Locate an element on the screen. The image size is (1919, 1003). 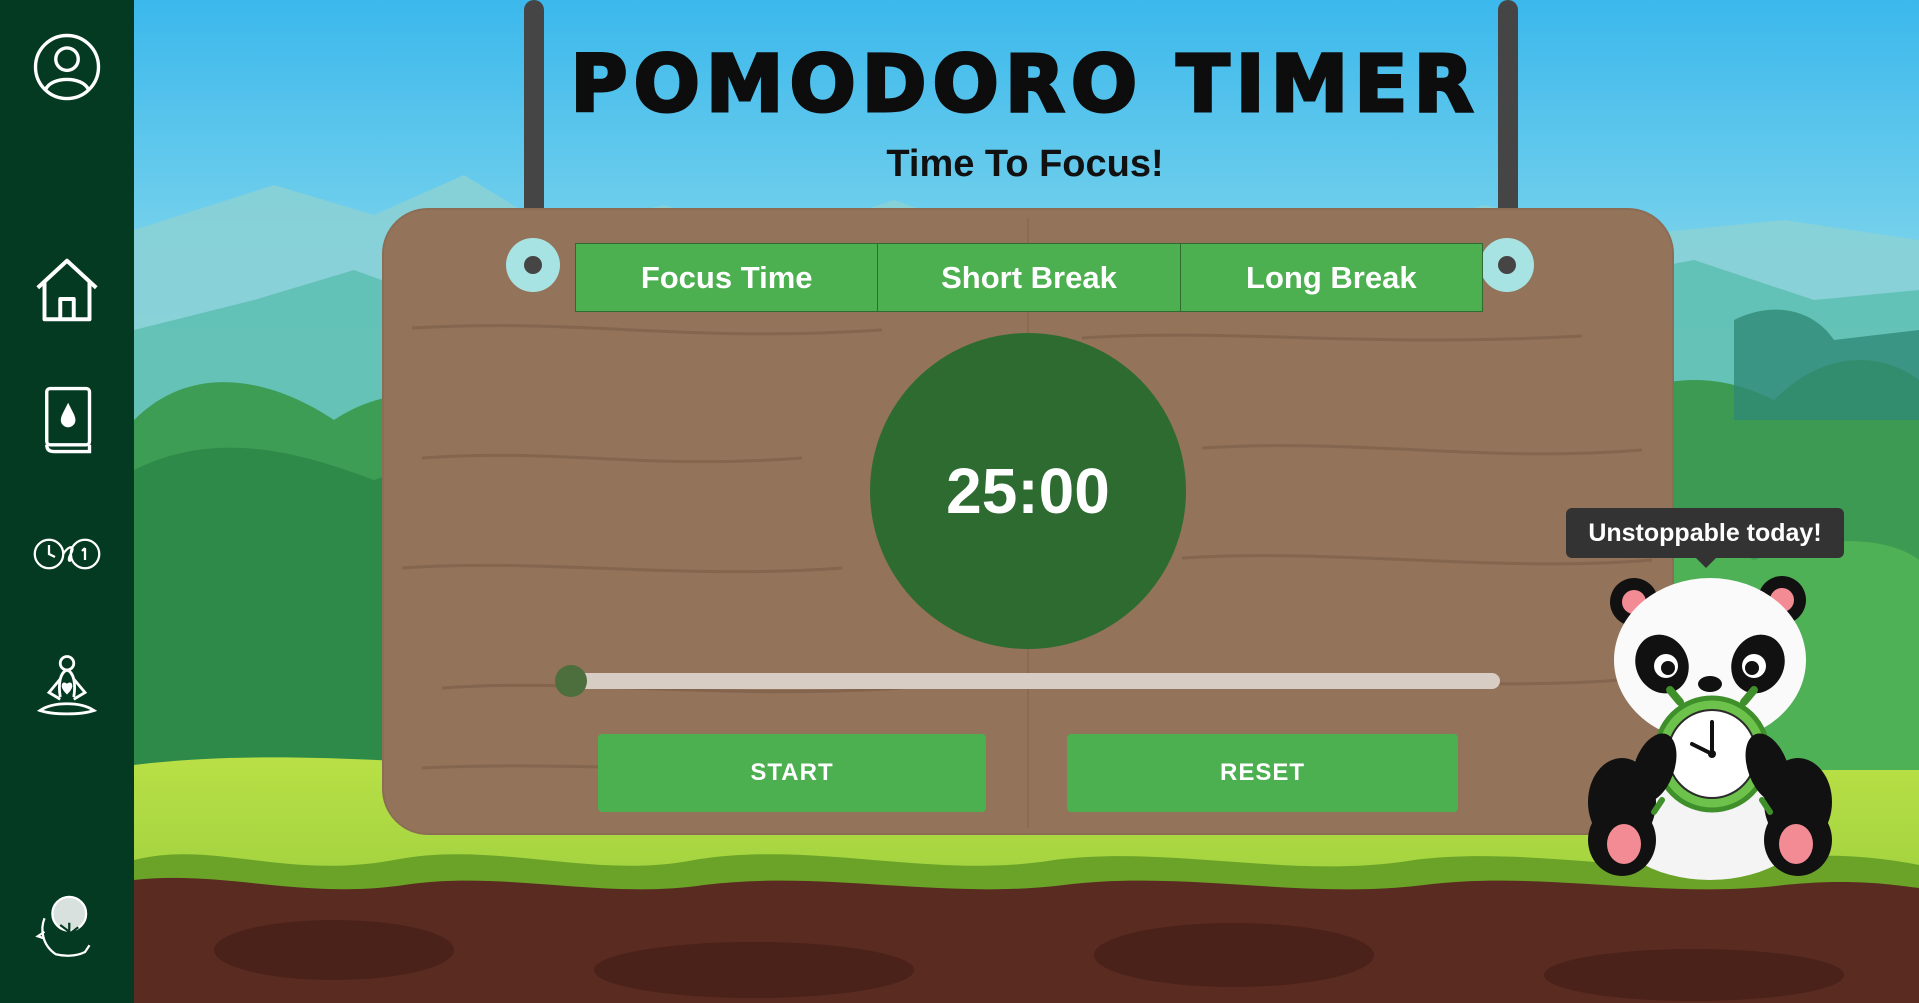
tree-head-logo-icon is located at coordinates (67, 925).